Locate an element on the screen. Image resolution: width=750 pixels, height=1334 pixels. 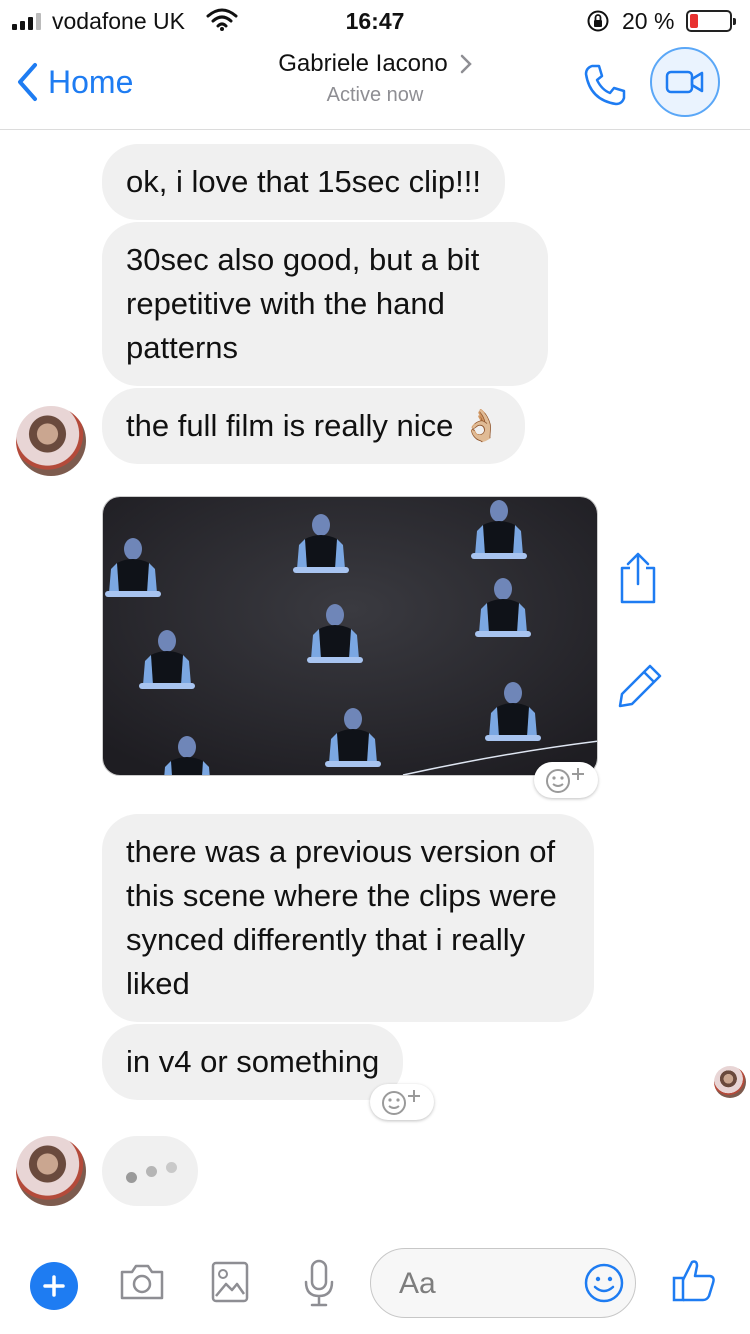
image-message is located at coordinates (350, 636).